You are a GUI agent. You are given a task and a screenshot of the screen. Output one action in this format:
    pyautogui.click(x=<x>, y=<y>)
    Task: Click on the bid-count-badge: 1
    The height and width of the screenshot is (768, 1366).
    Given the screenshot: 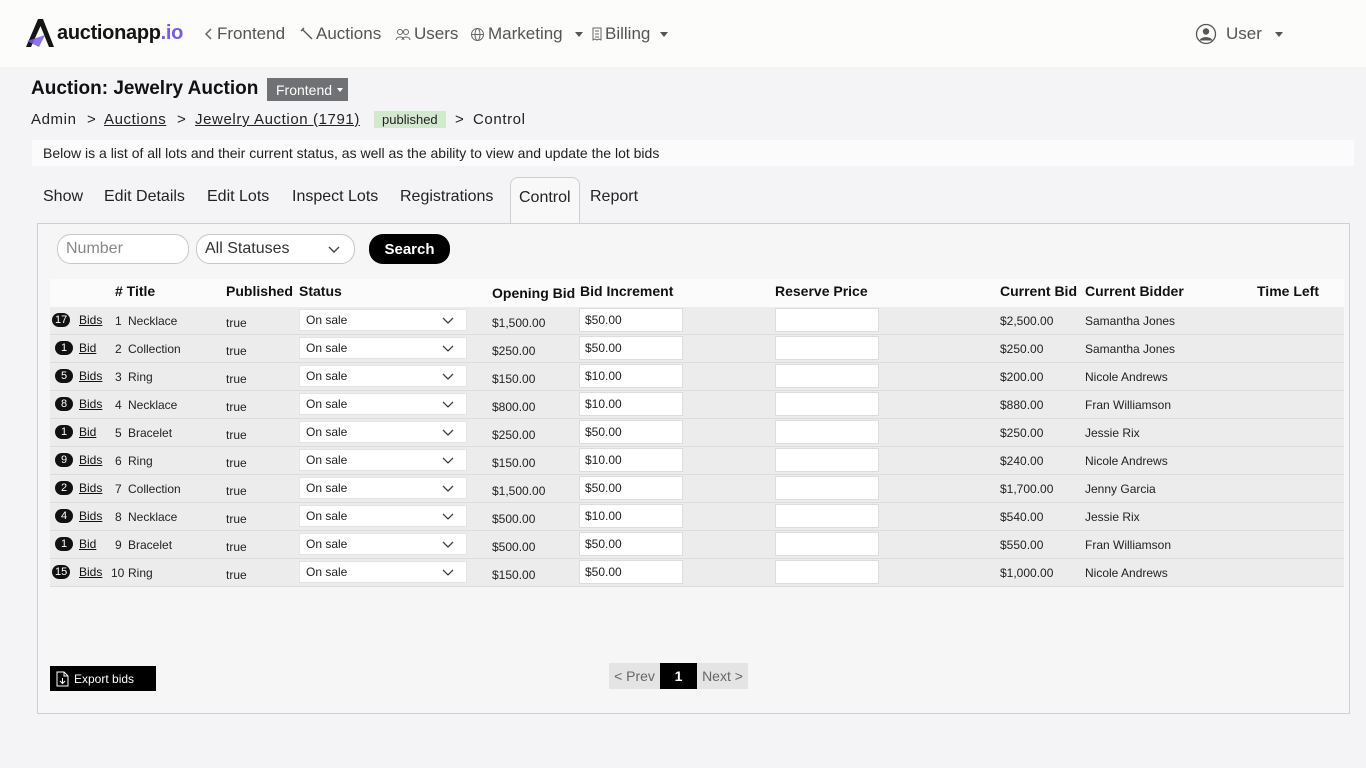 What is the action you would take?
    pyautogui.click(x=64, y=348)
    